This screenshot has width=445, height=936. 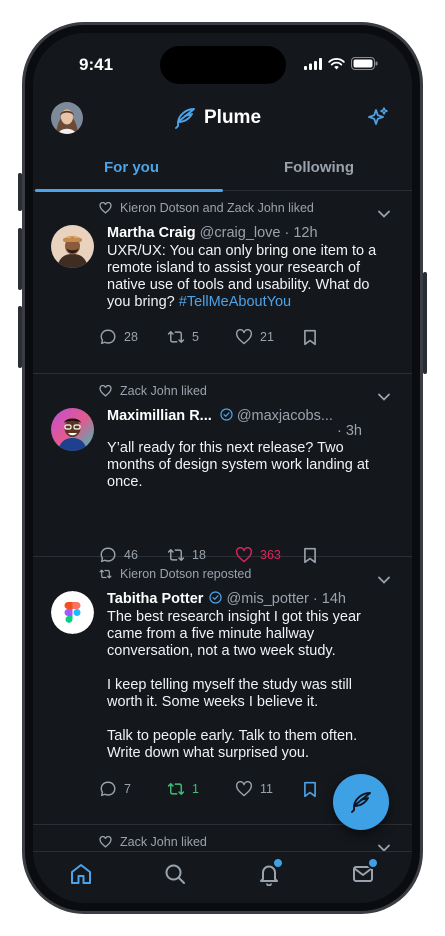 I want to click on notification-badge, so click(x=278, y=863).